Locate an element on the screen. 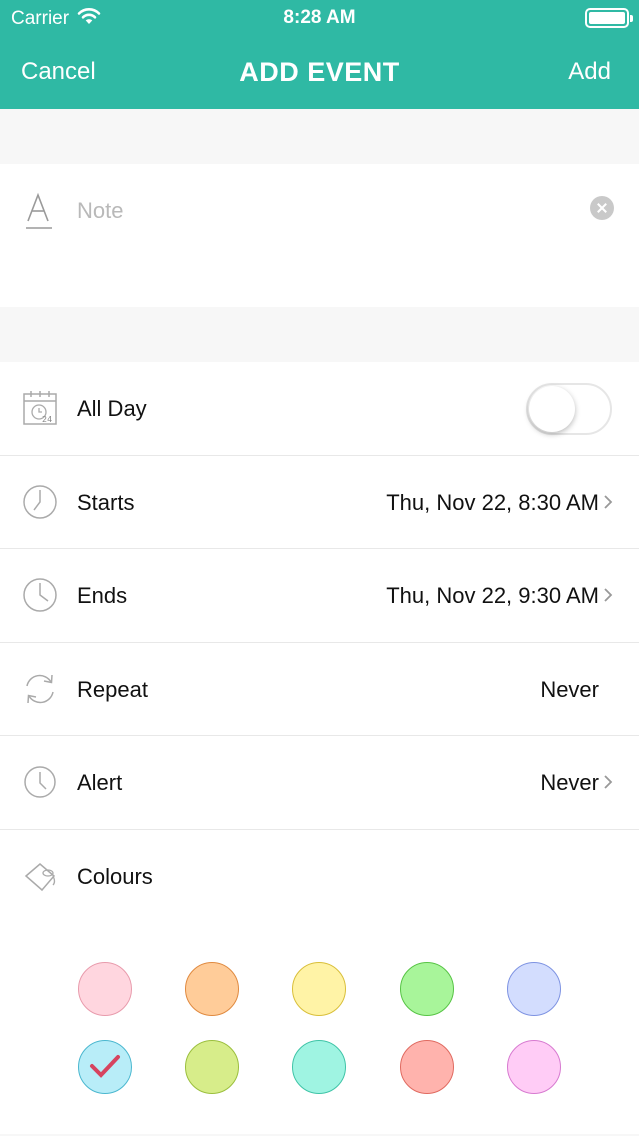 Image resolution: width=639 pixels, height=1136 pixels. calendar-24-icon: 24 is located at coordinates (40, 408).